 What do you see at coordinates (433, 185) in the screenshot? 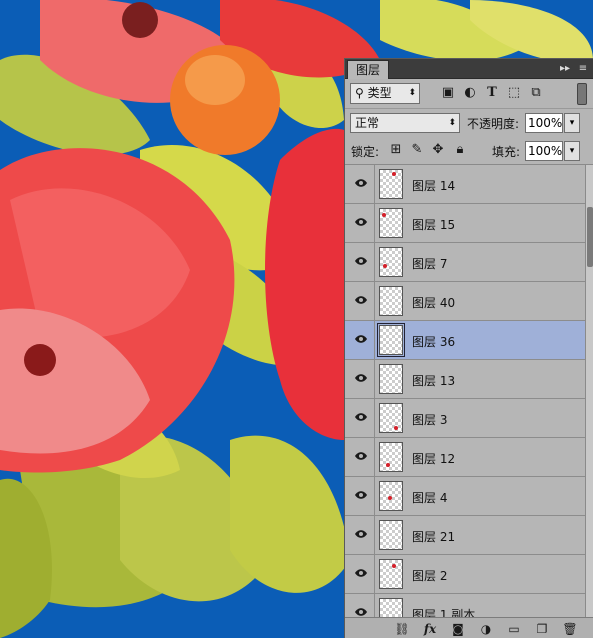
I see `layer-name: 图层 14` at bounding box center [433, 185].